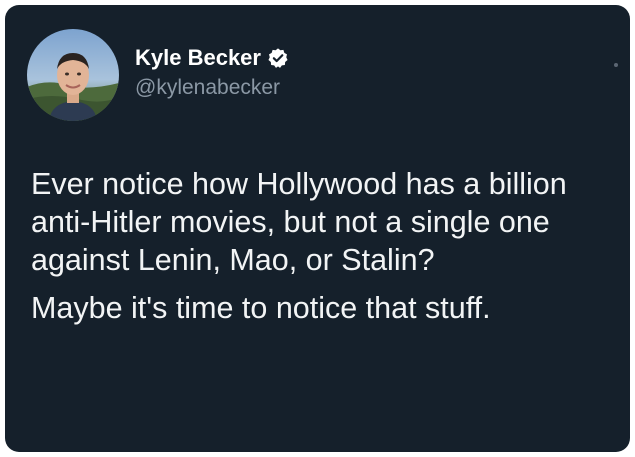 Image resolution: width=635 pixels, height=457 pixels. Describe the element at coordinates (198, 58) in the screenshot. I see `author-display-name: Kyle Becker` at that location.